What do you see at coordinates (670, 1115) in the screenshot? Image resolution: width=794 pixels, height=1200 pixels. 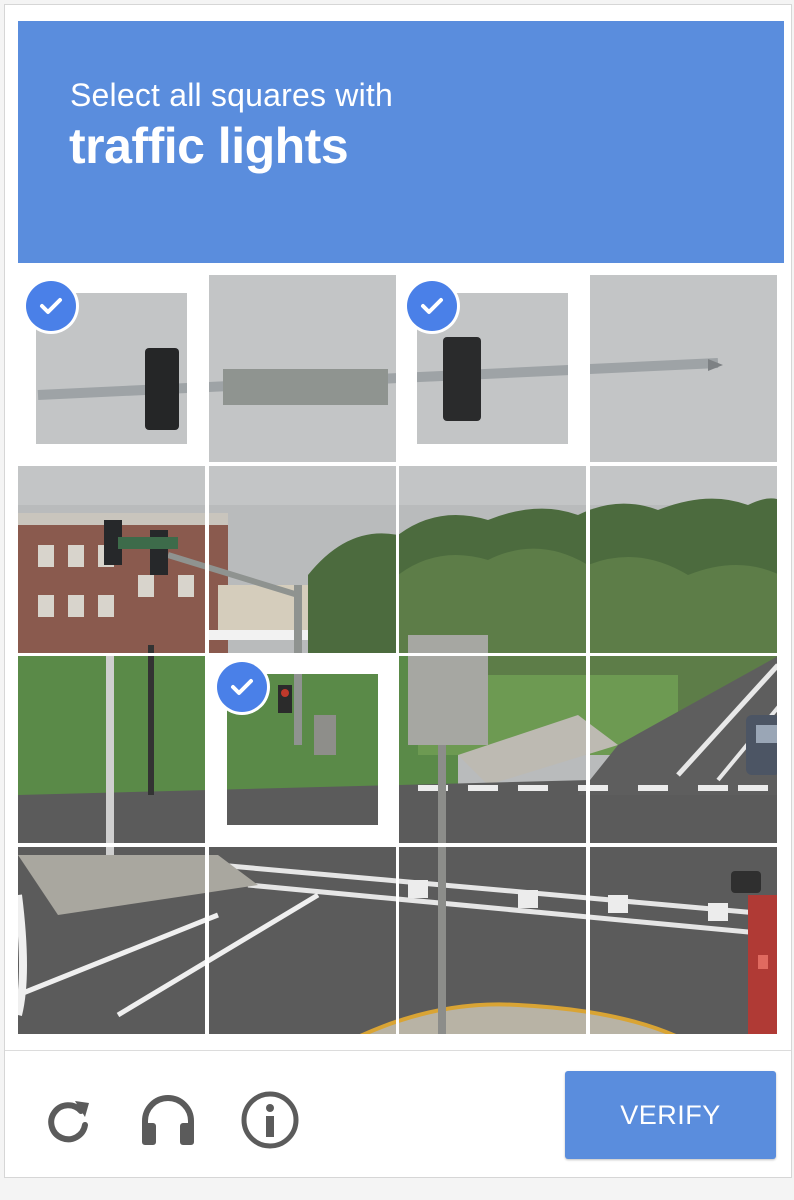 I see `verify-button: VERIFY` at bounding box center [670, 1115].